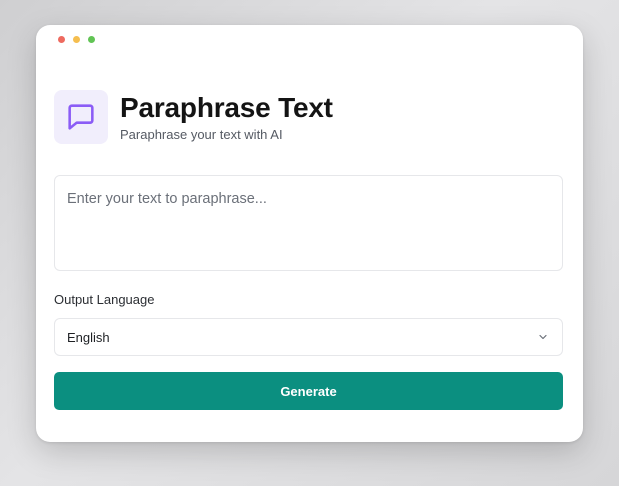 This screenshot has height=486, width=619. I want to click on page-subtitle: Paraphrase your text with AI, so click(201, 134).